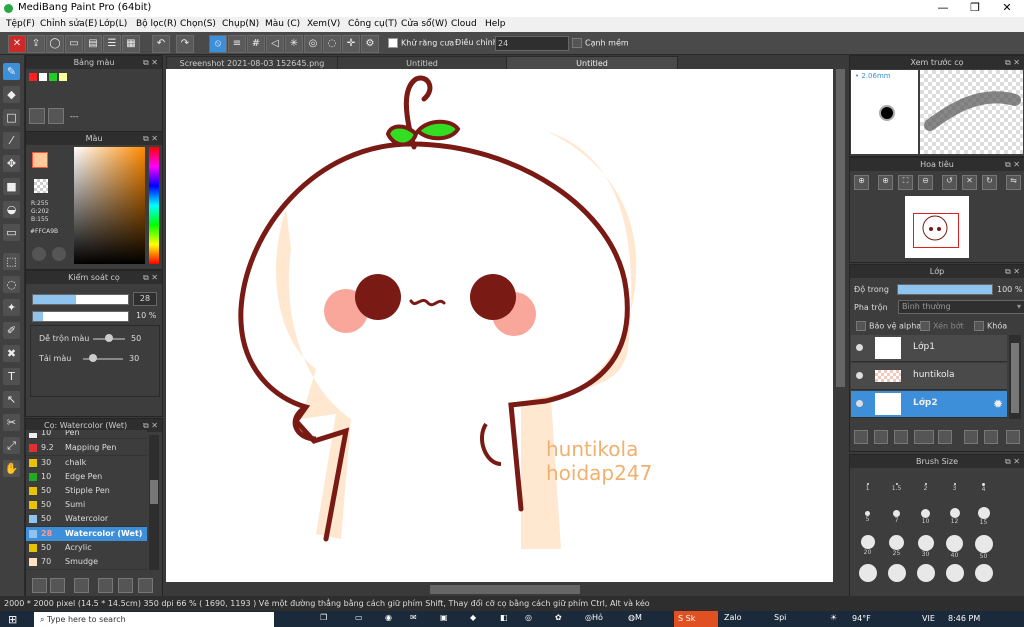 This screenshot has width=1024, height=627. Describe the element at coordinates (983, 487) in the screenshot. I see `brush-size-preset: 4` at that location.